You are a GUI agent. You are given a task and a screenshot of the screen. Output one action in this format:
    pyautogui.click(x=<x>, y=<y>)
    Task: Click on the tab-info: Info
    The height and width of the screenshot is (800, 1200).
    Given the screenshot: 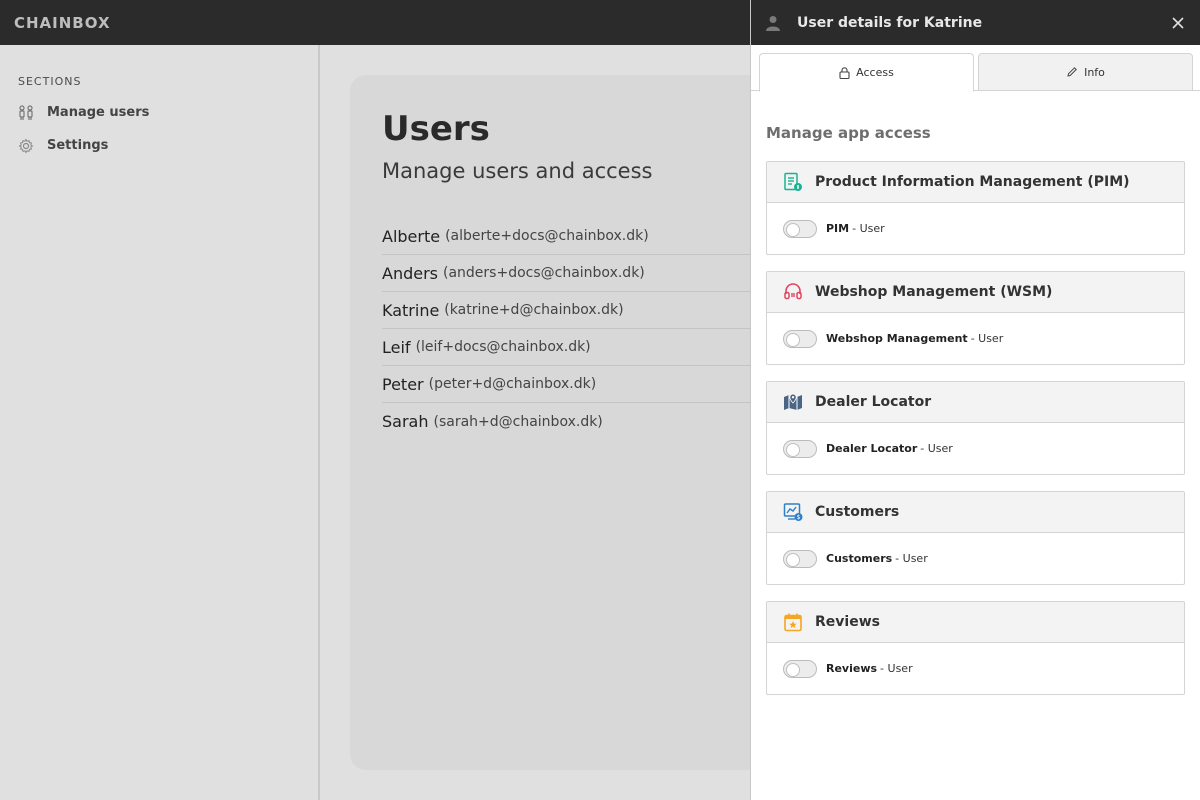 What is the action you would take?
    pyautogui.click(x=1085, y=72)
    